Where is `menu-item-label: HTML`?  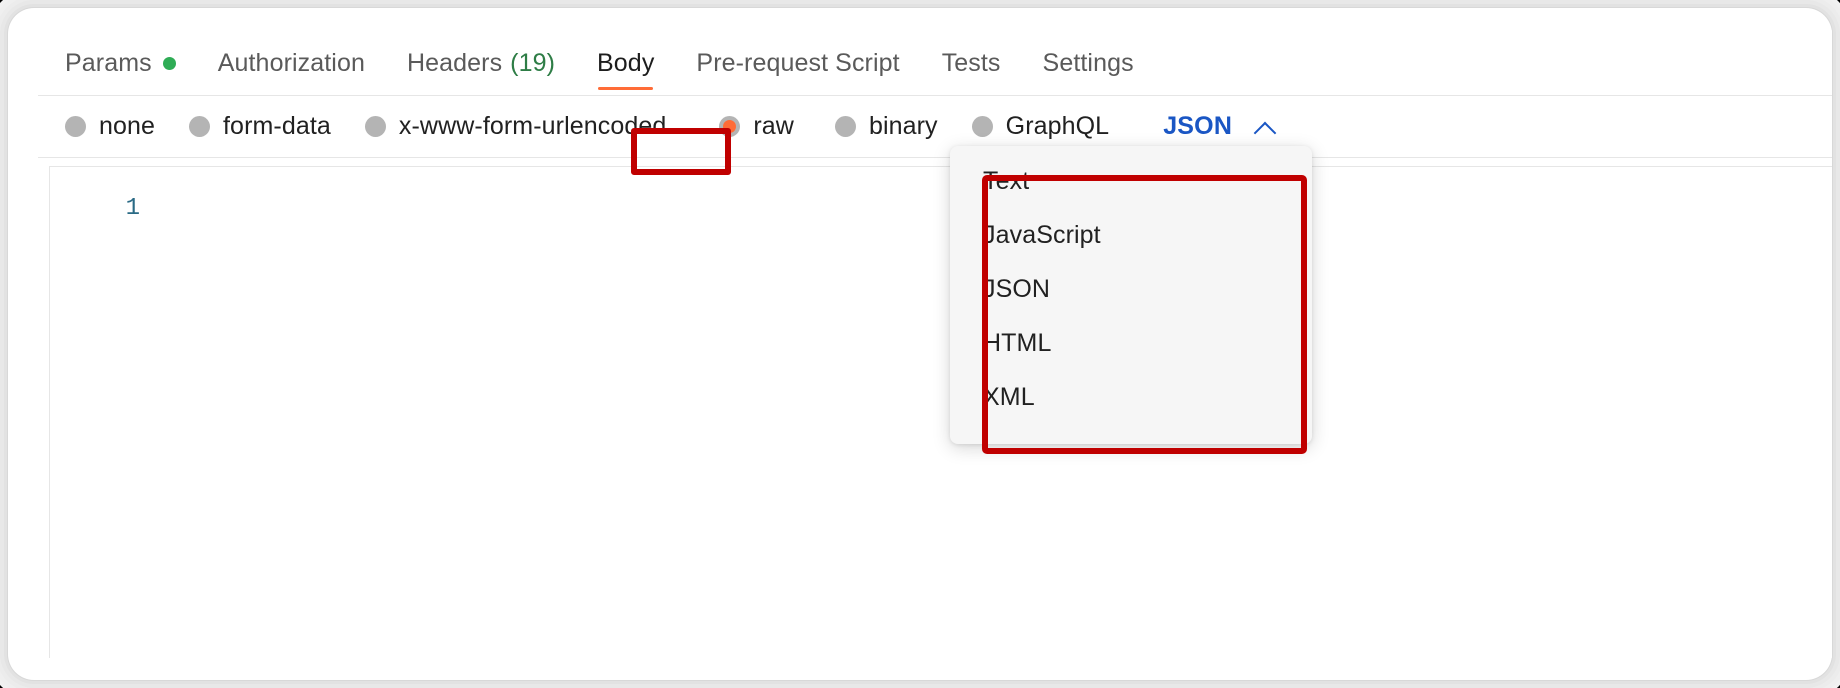
menu-item-label: HTML is located at coordinates (1017, 342).